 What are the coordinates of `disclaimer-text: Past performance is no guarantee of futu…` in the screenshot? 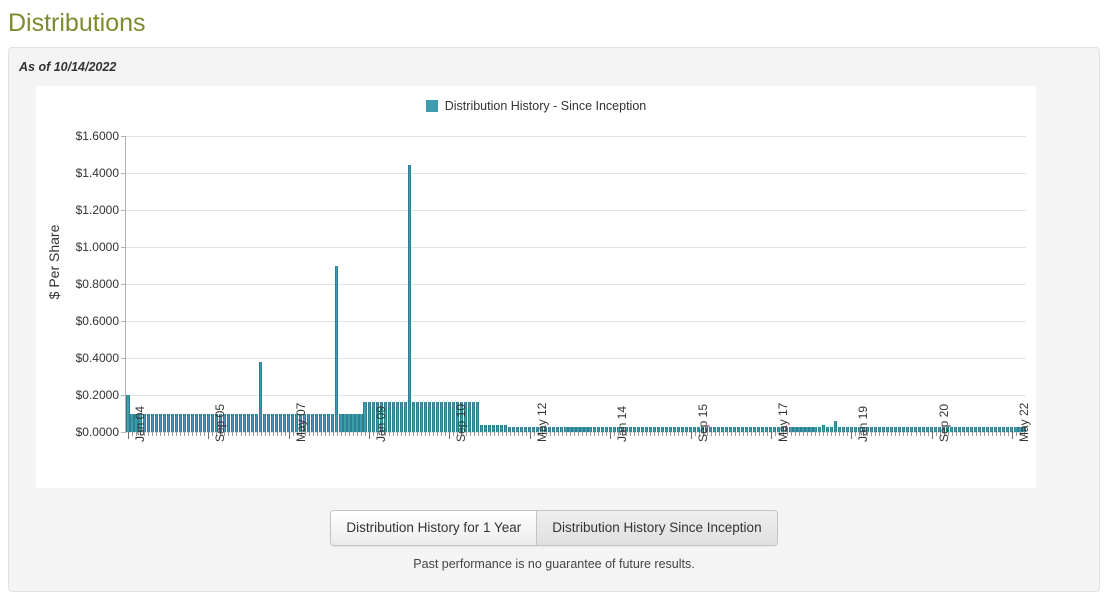 It's located at (554, 564).